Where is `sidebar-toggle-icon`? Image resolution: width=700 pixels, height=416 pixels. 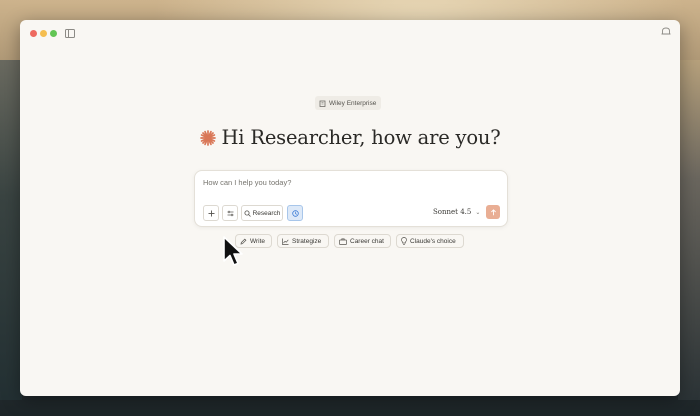
sidebar-toggle-icon is located at coordinates (70, 33).